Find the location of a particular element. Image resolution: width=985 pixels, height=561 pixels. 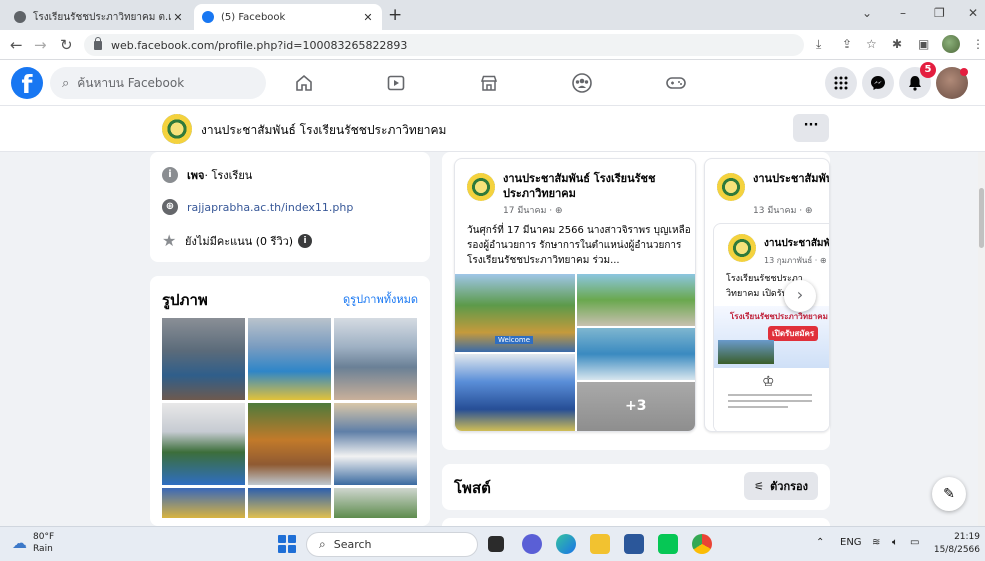

close-window-button: ✕ is located at coordinates (973, 13).